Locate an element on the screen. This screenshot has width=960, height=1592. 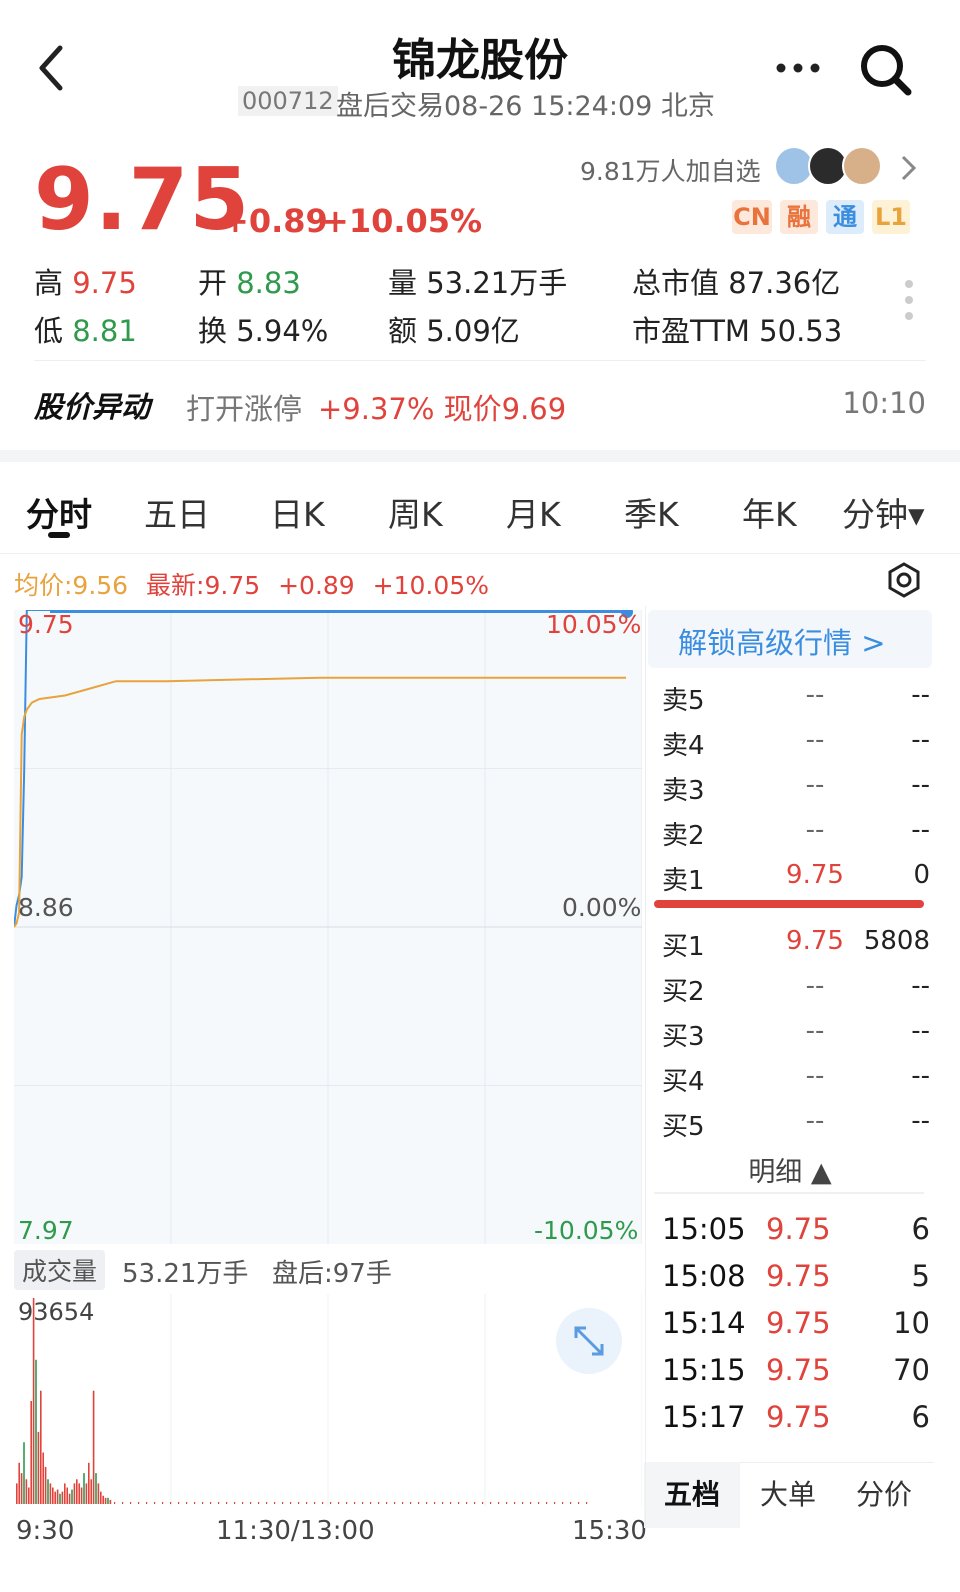
price-change-pct: +10.05% is located at coordinates (402, 221).